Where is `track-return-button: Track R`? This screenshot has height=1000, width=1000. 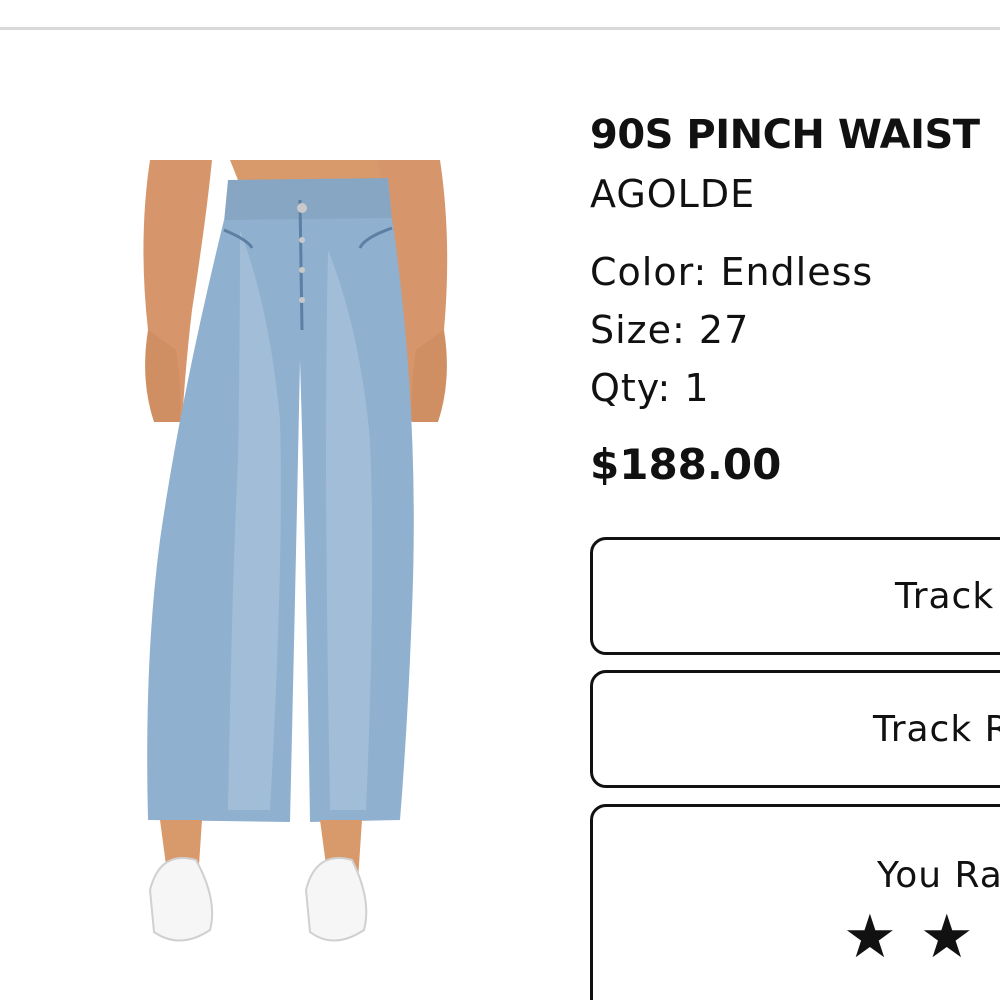
track-return-button: Track R is located at coordinates (795, 729).